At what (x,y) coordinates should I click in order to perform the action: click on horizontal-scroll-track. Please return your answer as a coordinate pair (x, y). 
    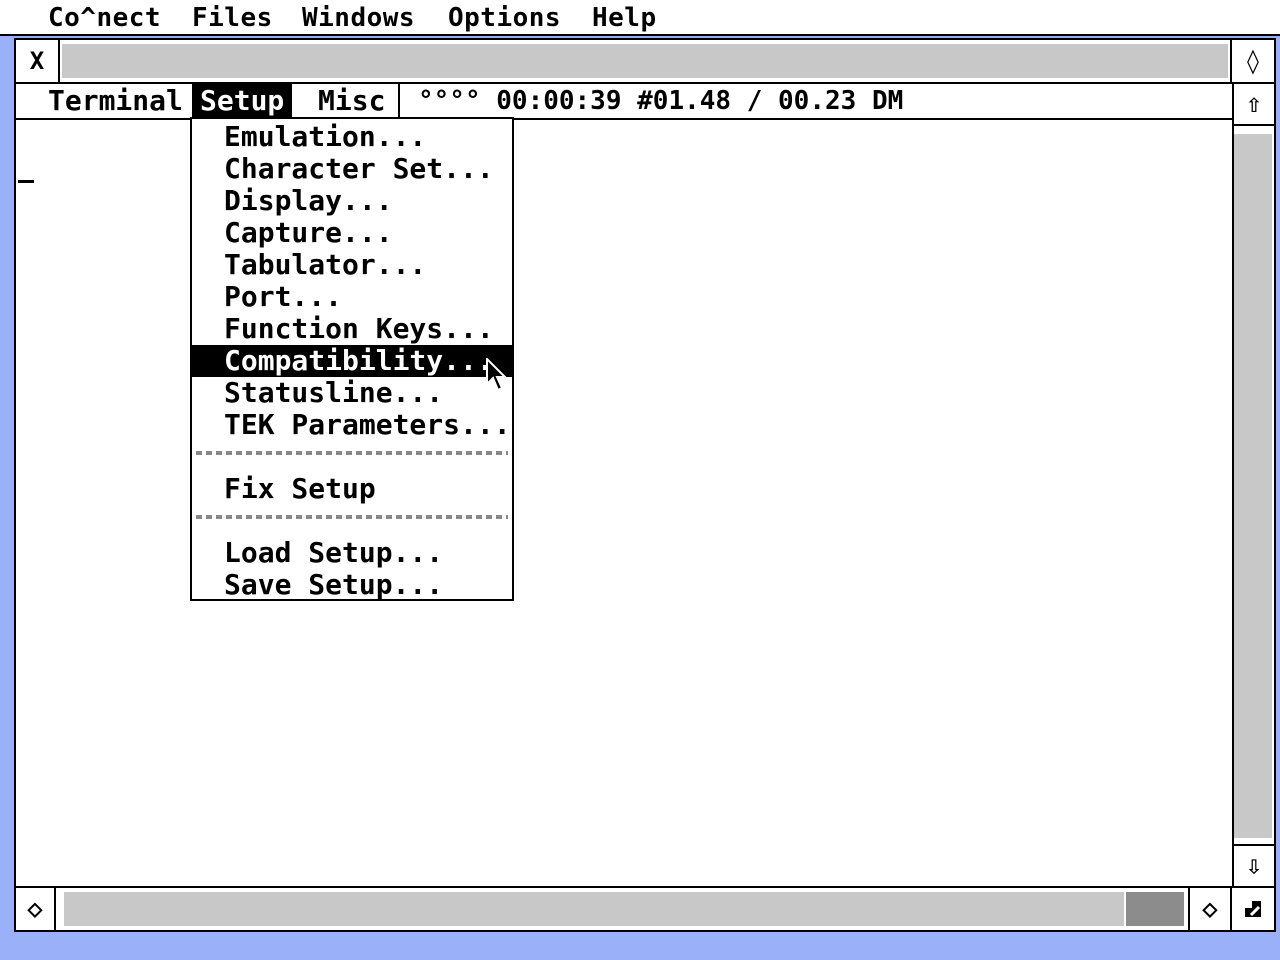
    Looking at the image, I should click on (624, 909).